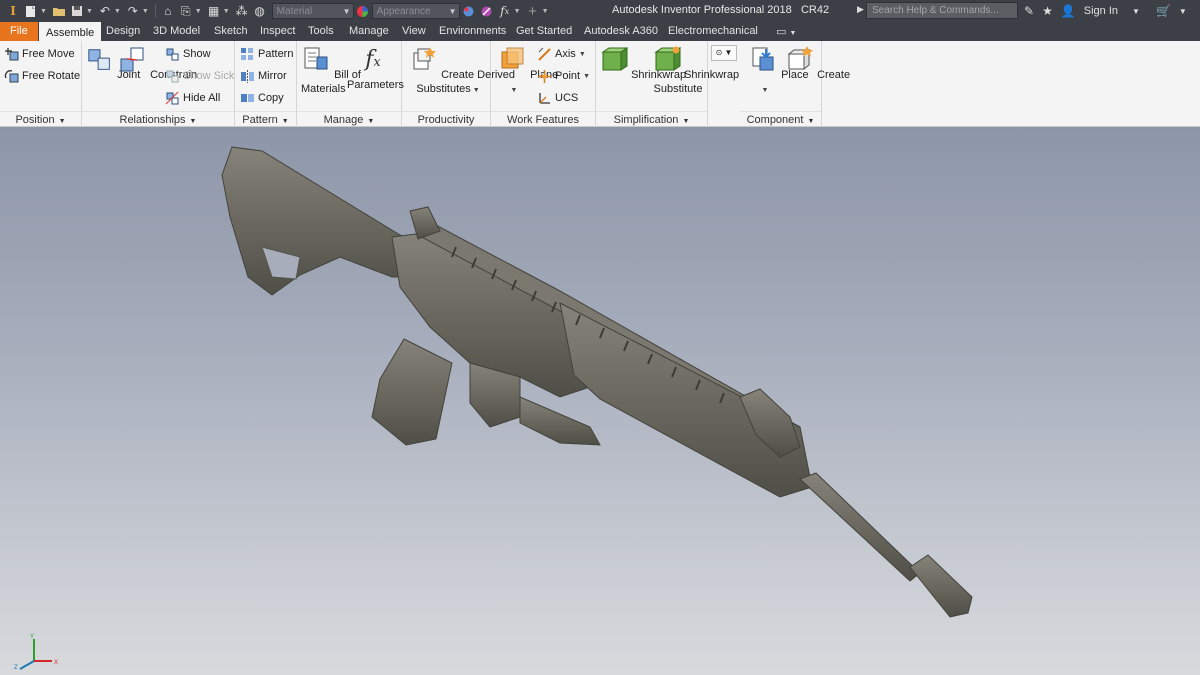  What do you see at coordinates (231, 31) in the screenshot?
I see `tab-sketch: Sketch` at bounding box center [231, 31].